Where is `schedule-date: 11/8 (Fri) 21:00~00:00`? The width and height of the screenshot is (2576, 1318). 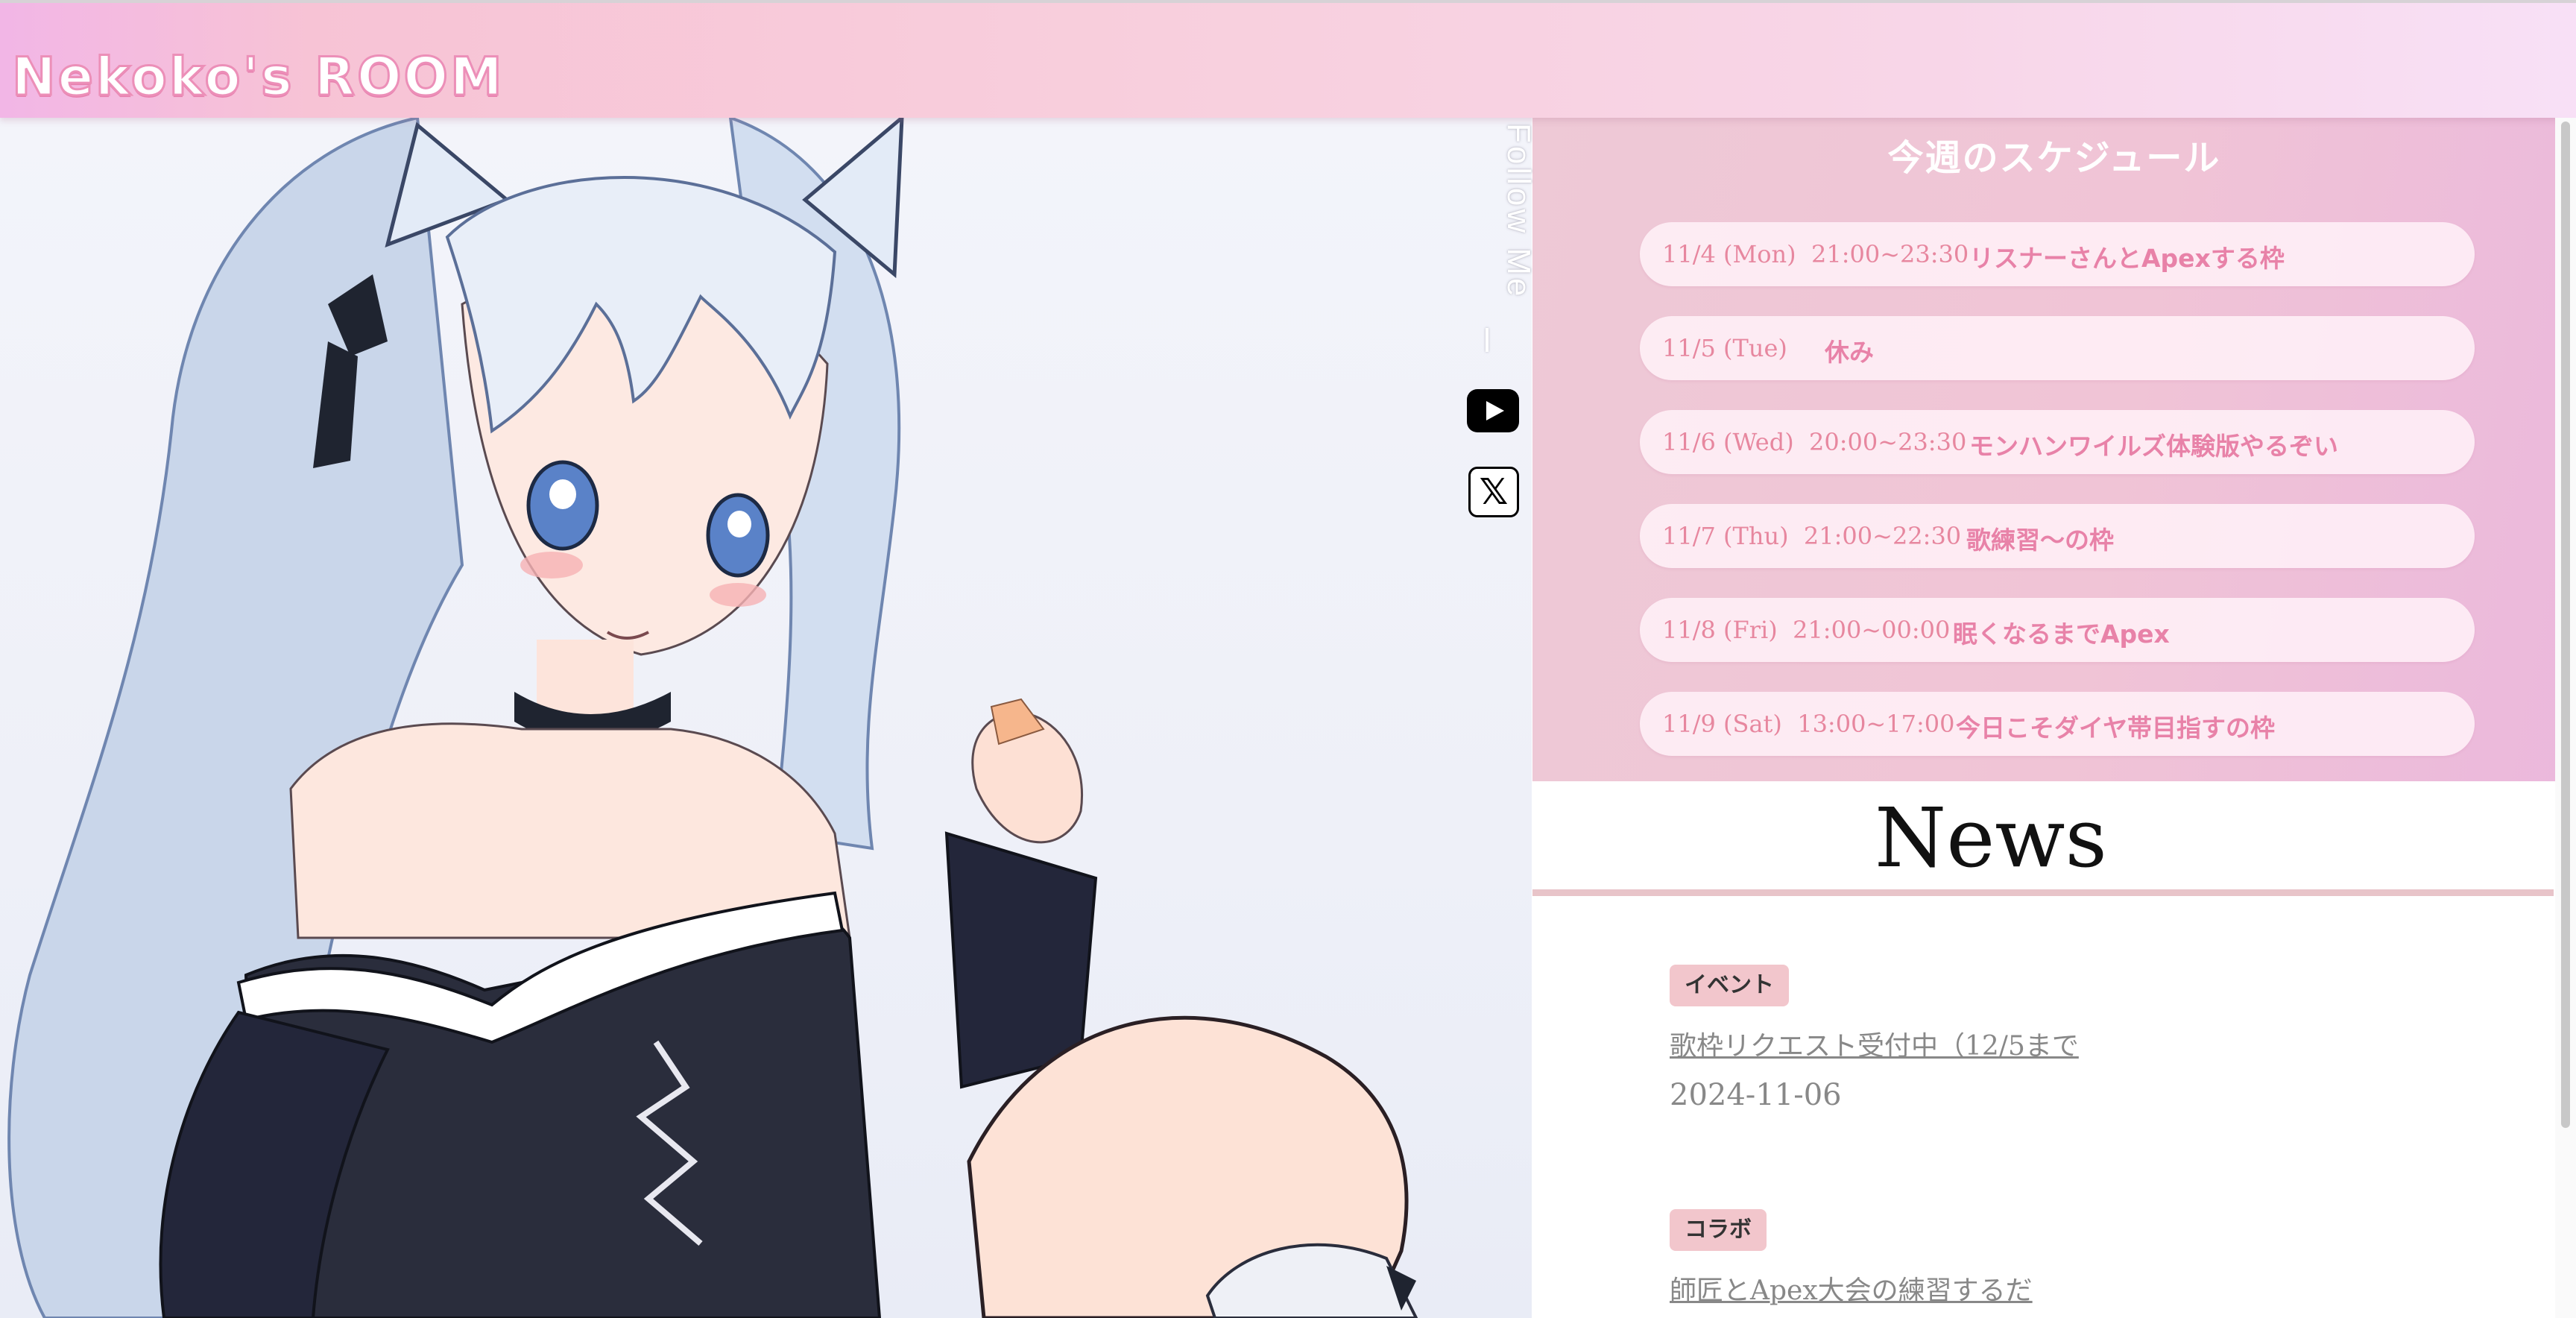 schedule-date: 11/8 (Fri) 21:00~00:00 is located at coordinates (1806, 630).